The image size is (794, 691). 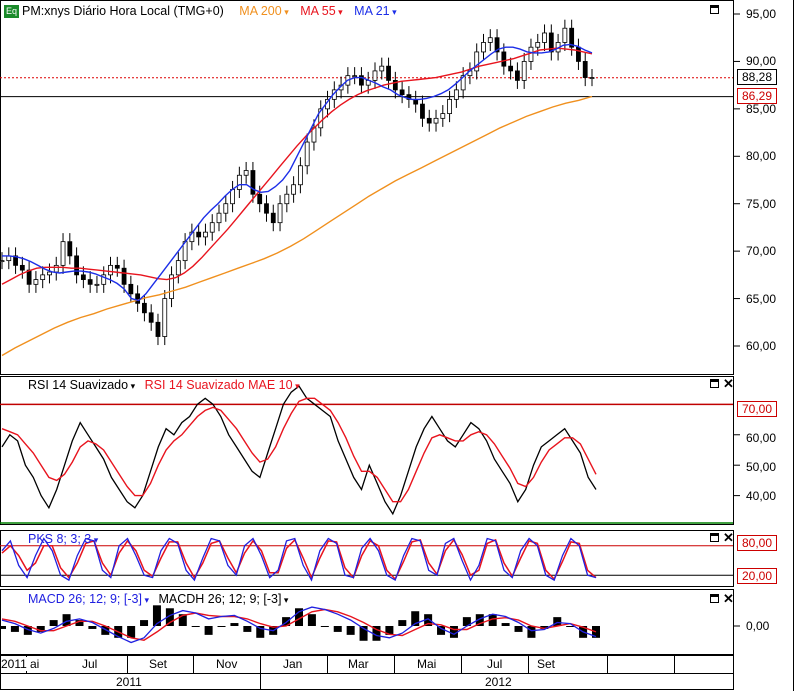 I want to click on x-year-label: 2012, so click(x=498, y=682).